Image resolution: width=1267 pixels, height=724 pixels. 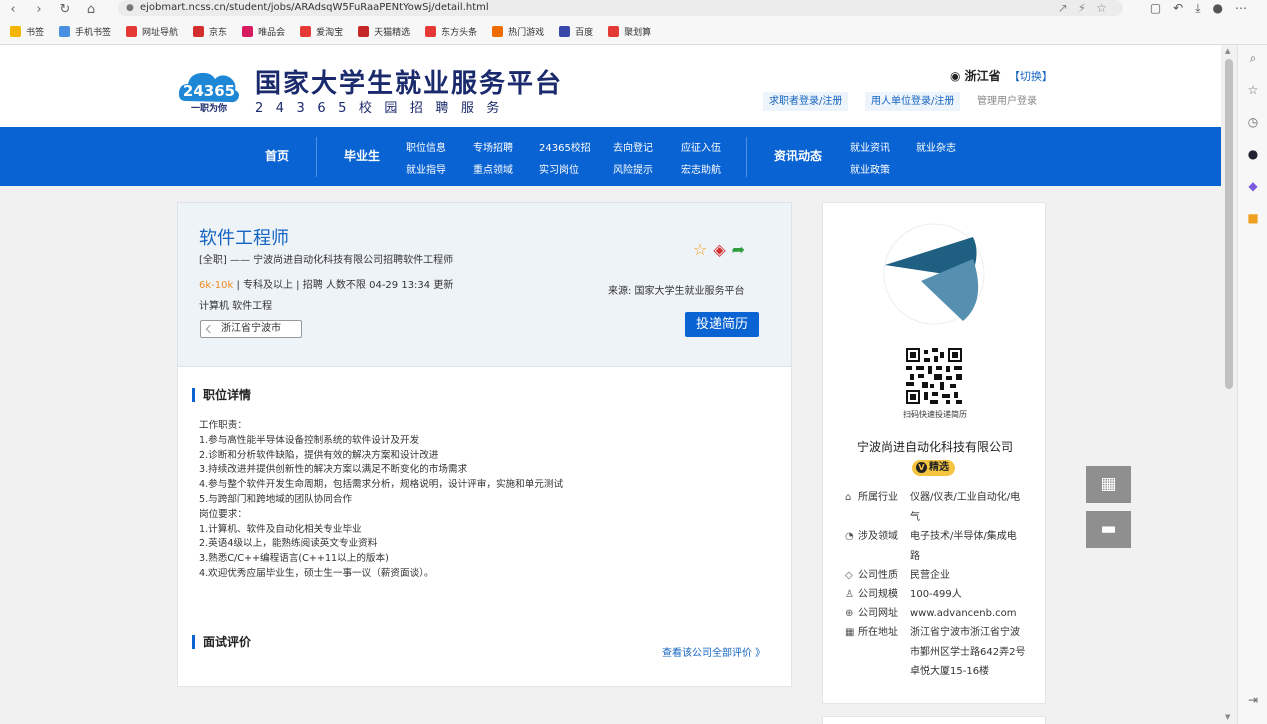 What do you see at coordinates (701, 146) in the screenshot?
I see `nav-sub-item: 应征入伍` at bounding box center [701, 146].